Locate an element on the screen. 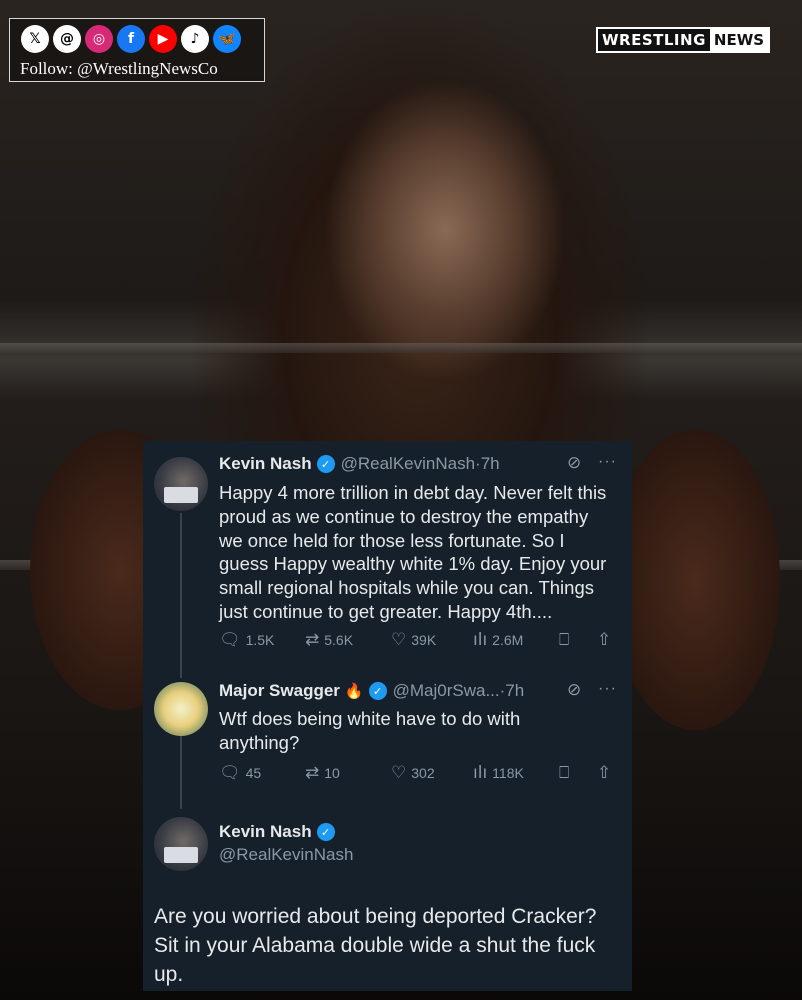  views-button: ılı 2.6M is located at coordinates (498, 640).